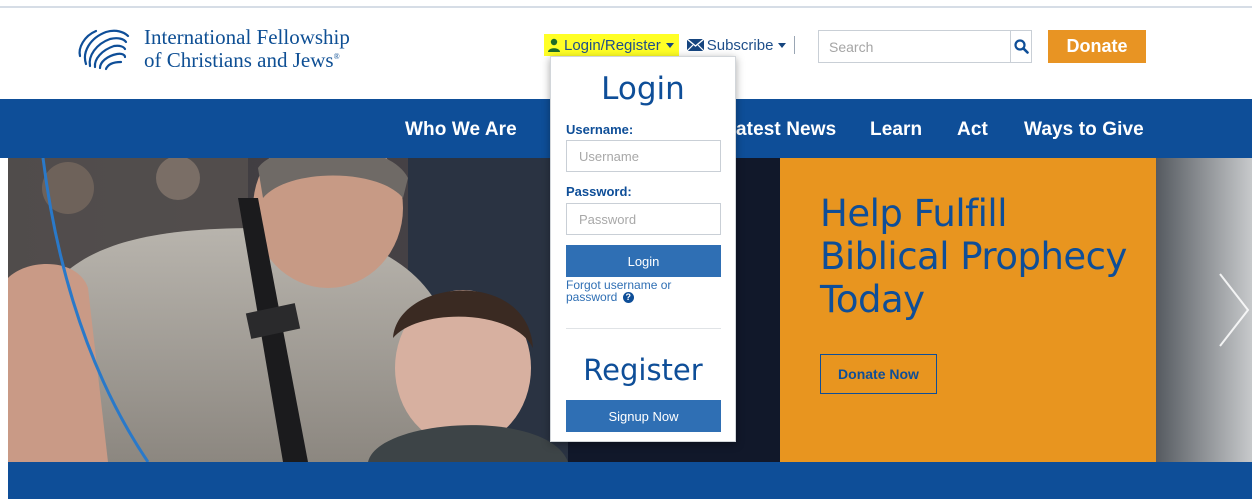 This screenshot has height=499, width=1252. Describe the element at coordinates (630, 480) in the screenshot. I see `bottom-band` at that location.